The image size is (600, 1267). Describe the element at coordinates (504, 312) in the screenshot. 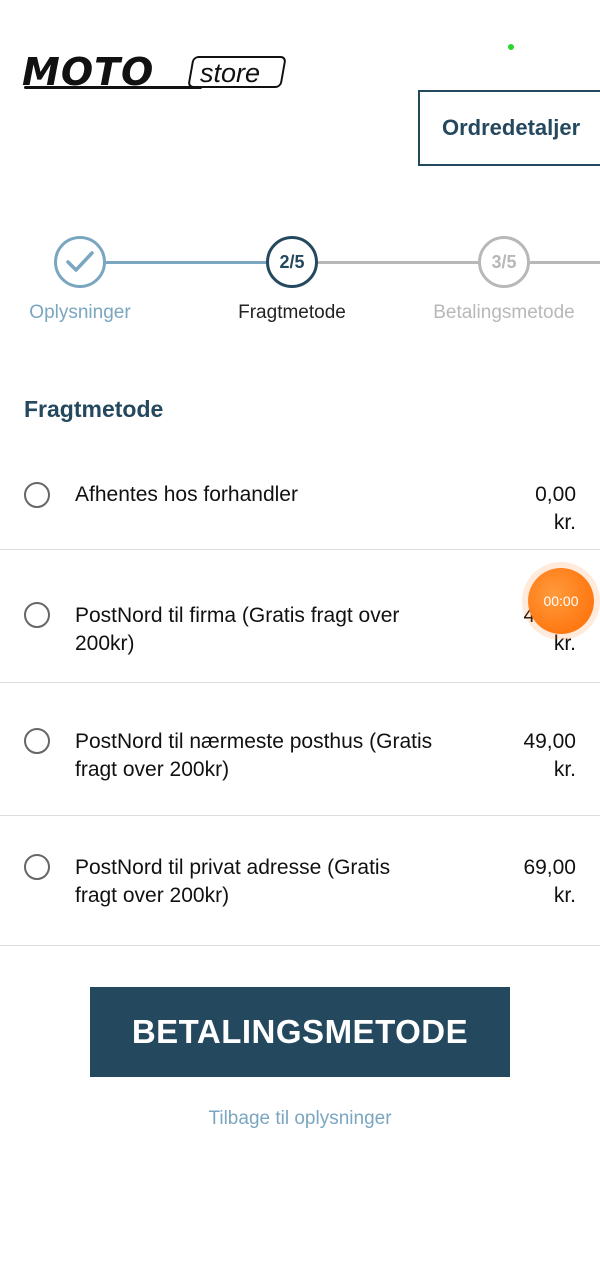

I see `step-3-label: Betalingsmetode` at that location.